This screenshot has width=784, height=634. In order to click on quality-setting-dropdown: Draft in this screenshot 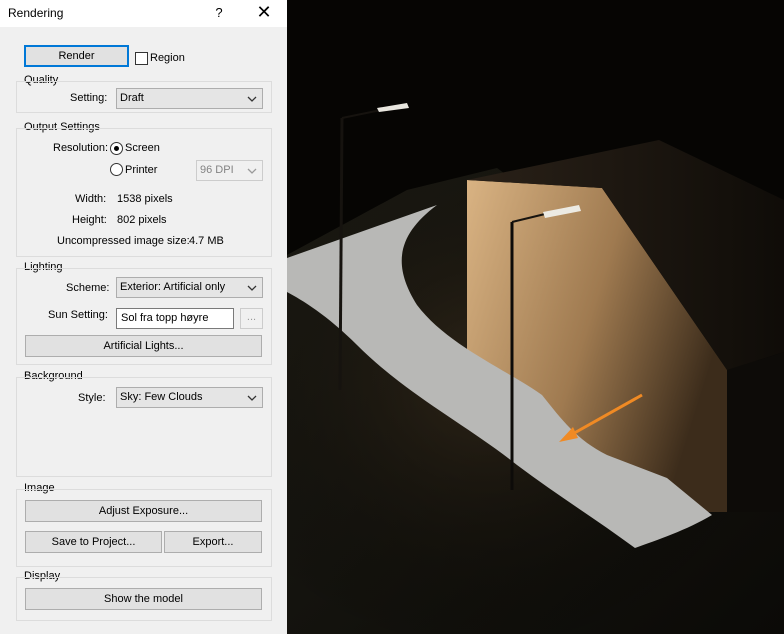, I will do `click(189, 98)`.